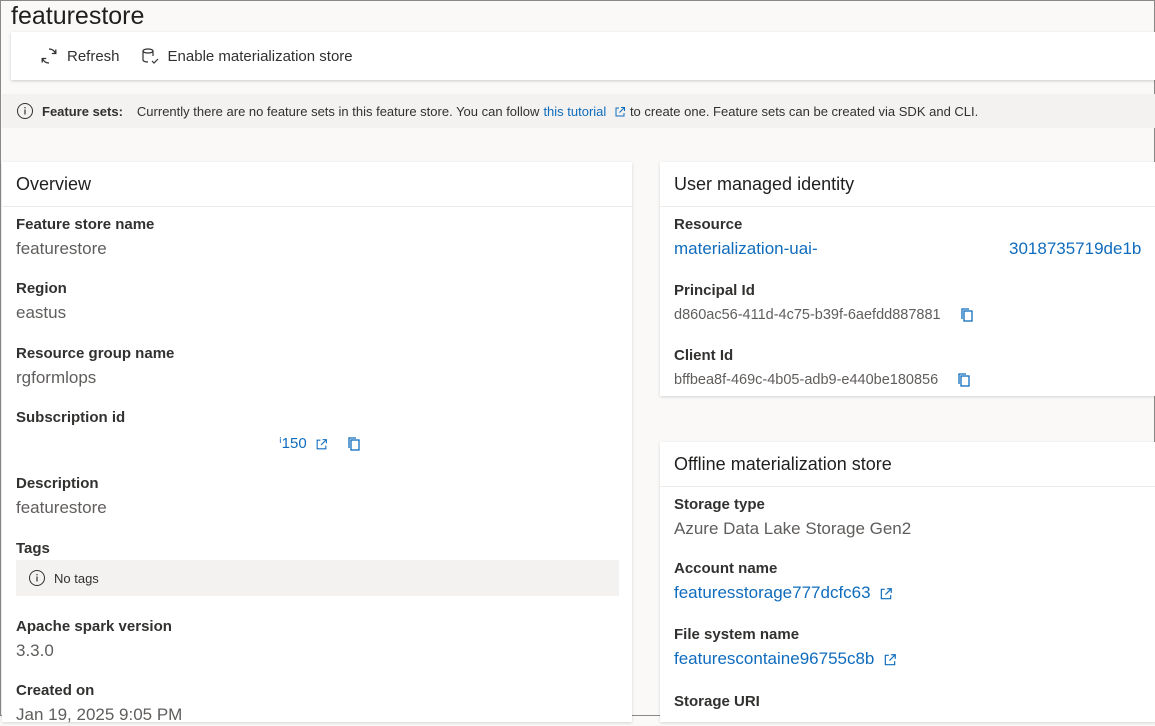 This screenshot has height=726, width=1155. I want to click on feature-store-name-field: Feature store name featurestore, so click(85, 238).